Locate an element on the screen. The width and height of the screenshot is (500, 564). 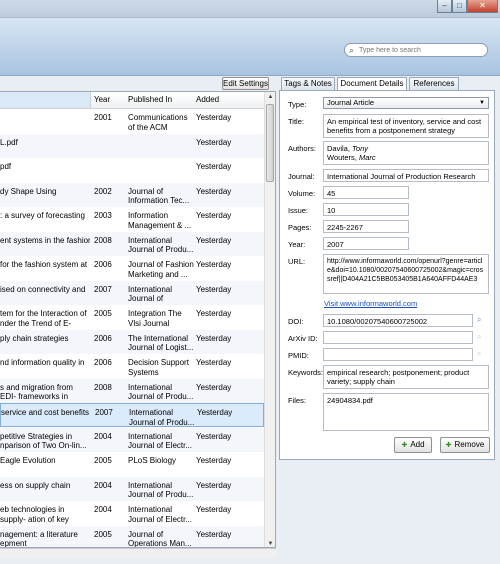
visit-website-link: Visit www.informaworld.com is located at coordinates (370, 303).